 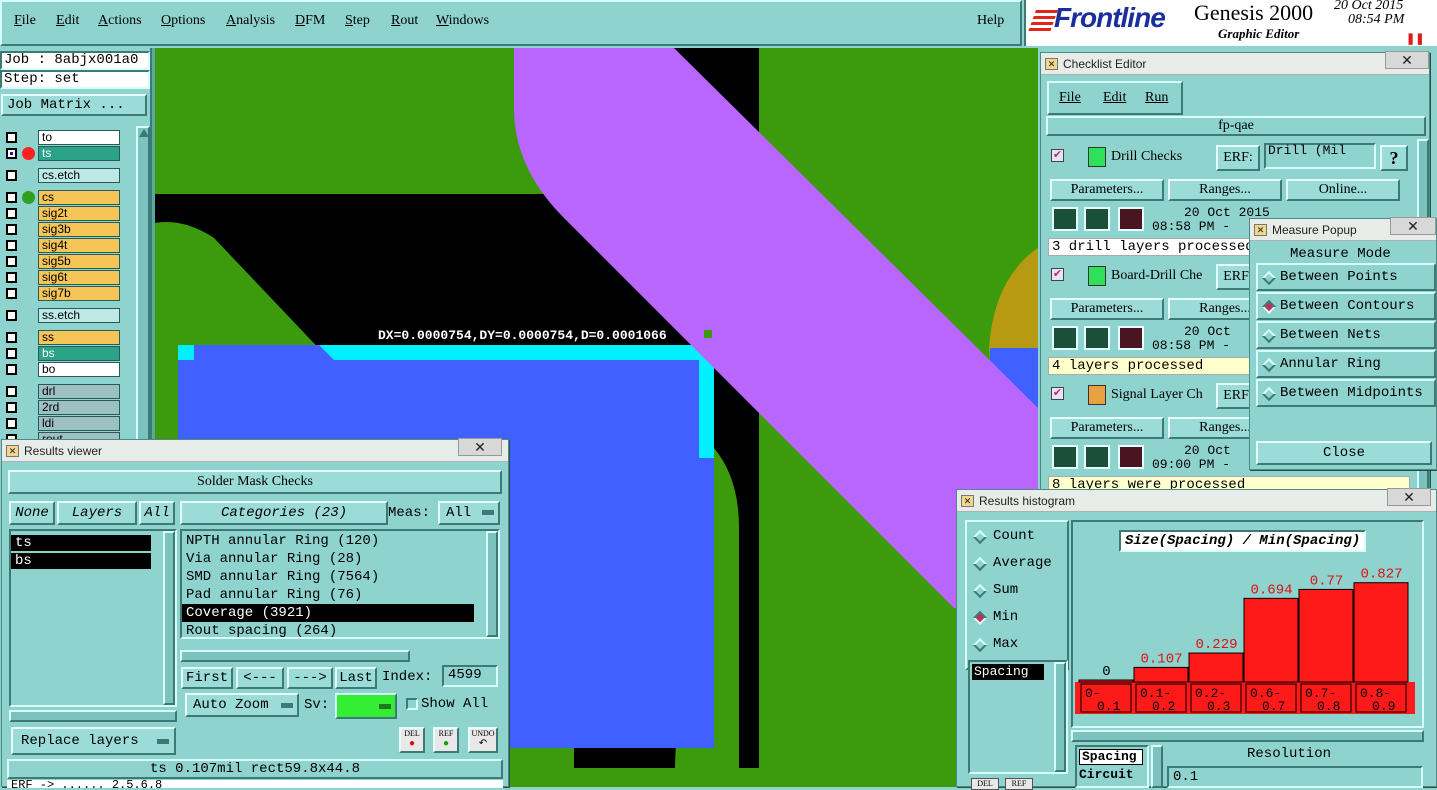 What do you see at coordinates (985, 784) in the screenshot?
I see `histogram-del-icon: DEL` at bounding box center [985, 784].